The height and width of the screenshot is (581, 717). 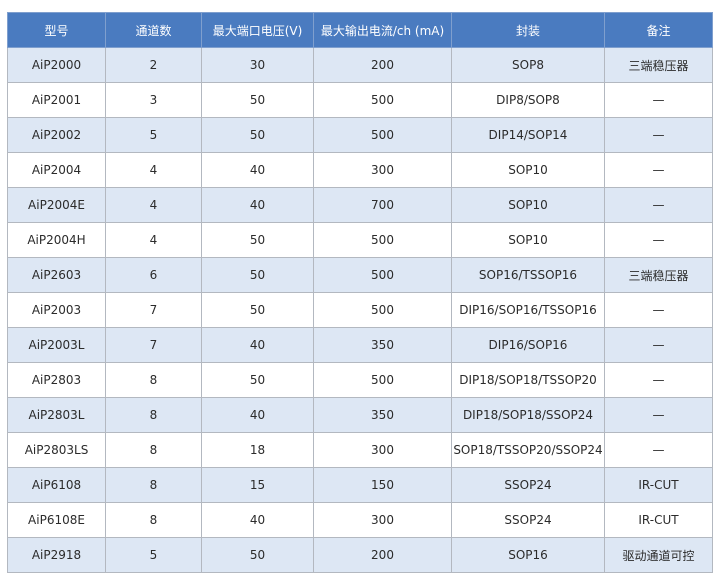 What do you see at coordinates (257, 450) in the screenshot?
I see `cell-max-voltage: 18` at bounding box center [257, 450].